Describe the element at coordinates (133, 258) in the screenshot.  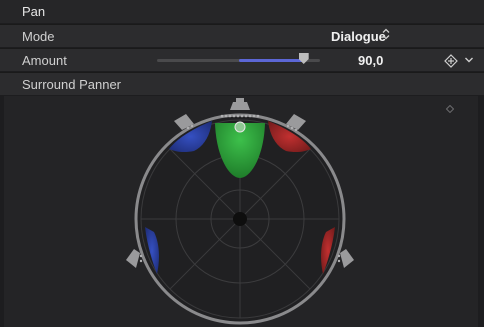
I see `left-surround-speaker-icon` at that location.